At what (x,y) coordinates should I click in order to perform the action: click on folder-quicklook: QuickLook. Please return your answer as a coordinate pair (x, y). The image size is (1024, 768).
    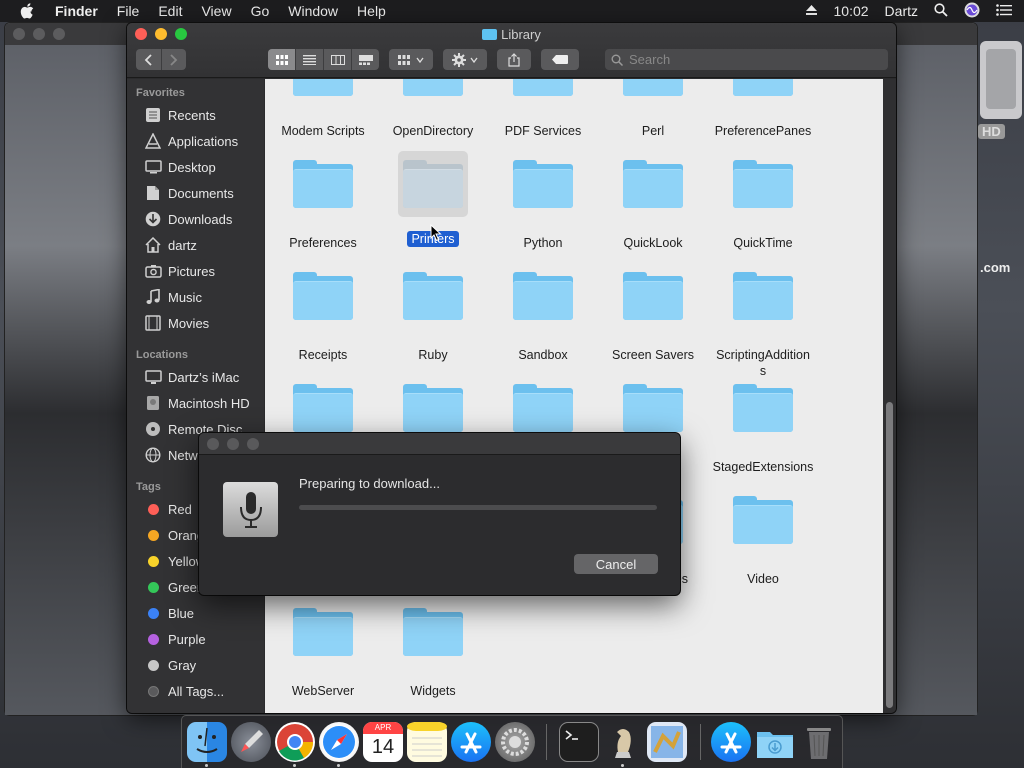
    Looking at the image, I should click on (653, 201).